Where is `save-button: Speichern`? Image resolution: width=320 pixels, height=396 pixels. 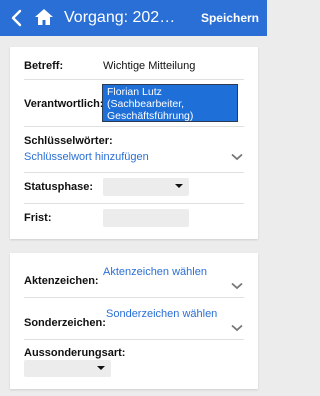 save-button: Speichern is located at coordinates (230, 18).